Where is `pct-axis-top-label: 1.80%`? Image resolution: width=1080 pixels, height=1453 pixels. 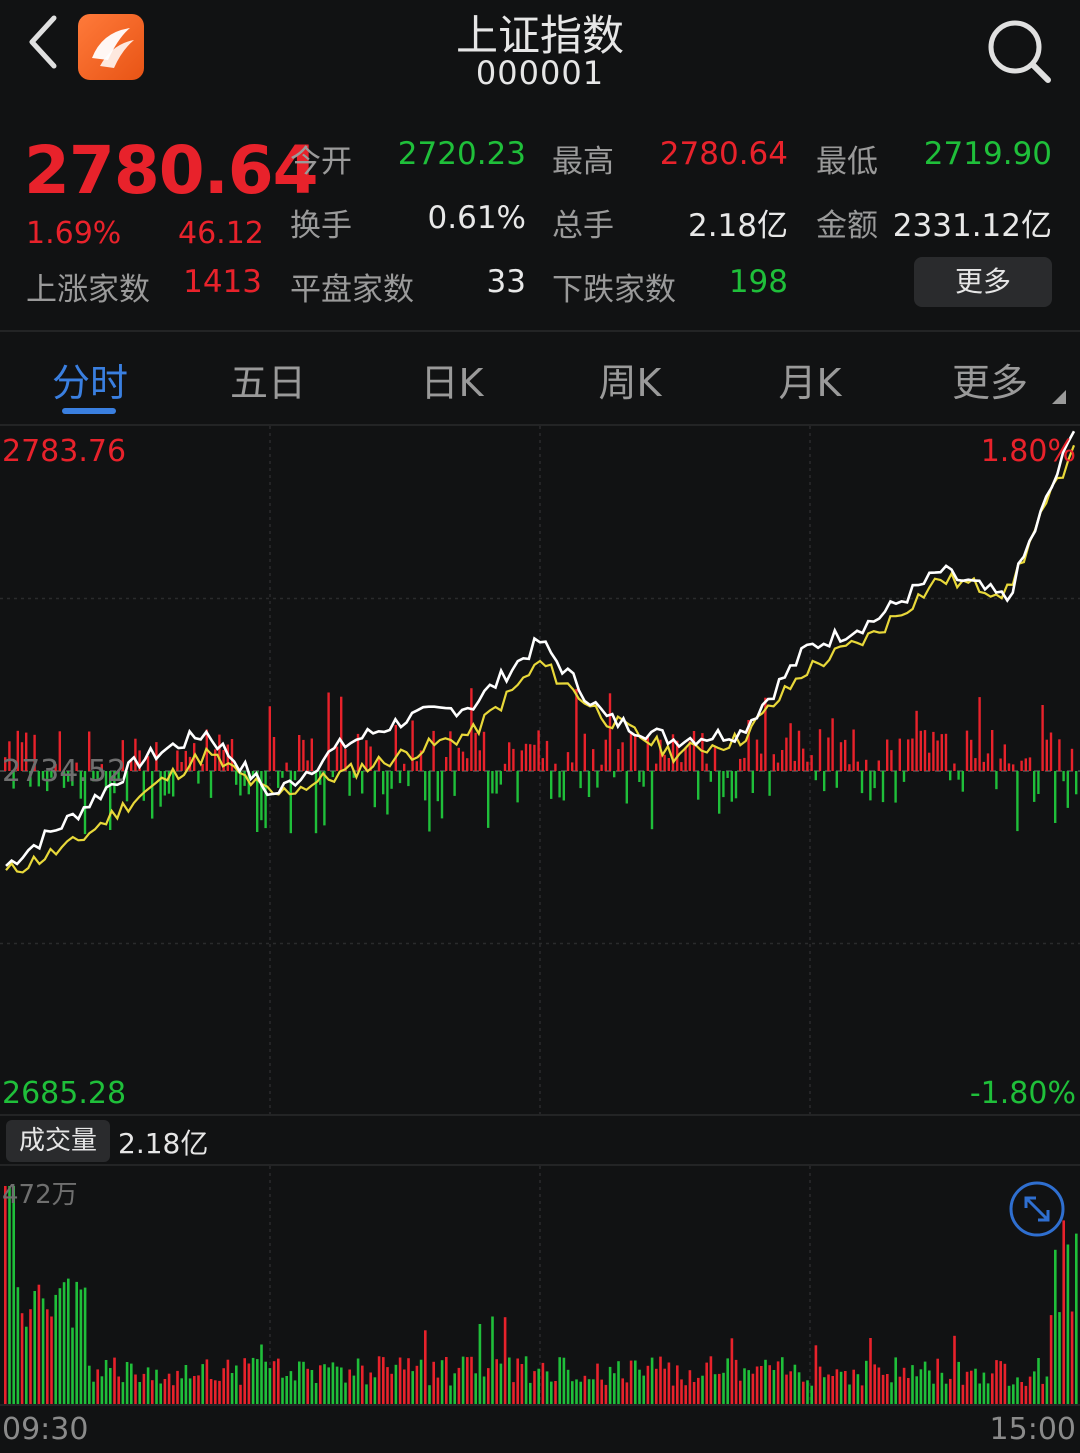
pct-axis-top-label: 1.80% is located at coordinates (1028, 451).